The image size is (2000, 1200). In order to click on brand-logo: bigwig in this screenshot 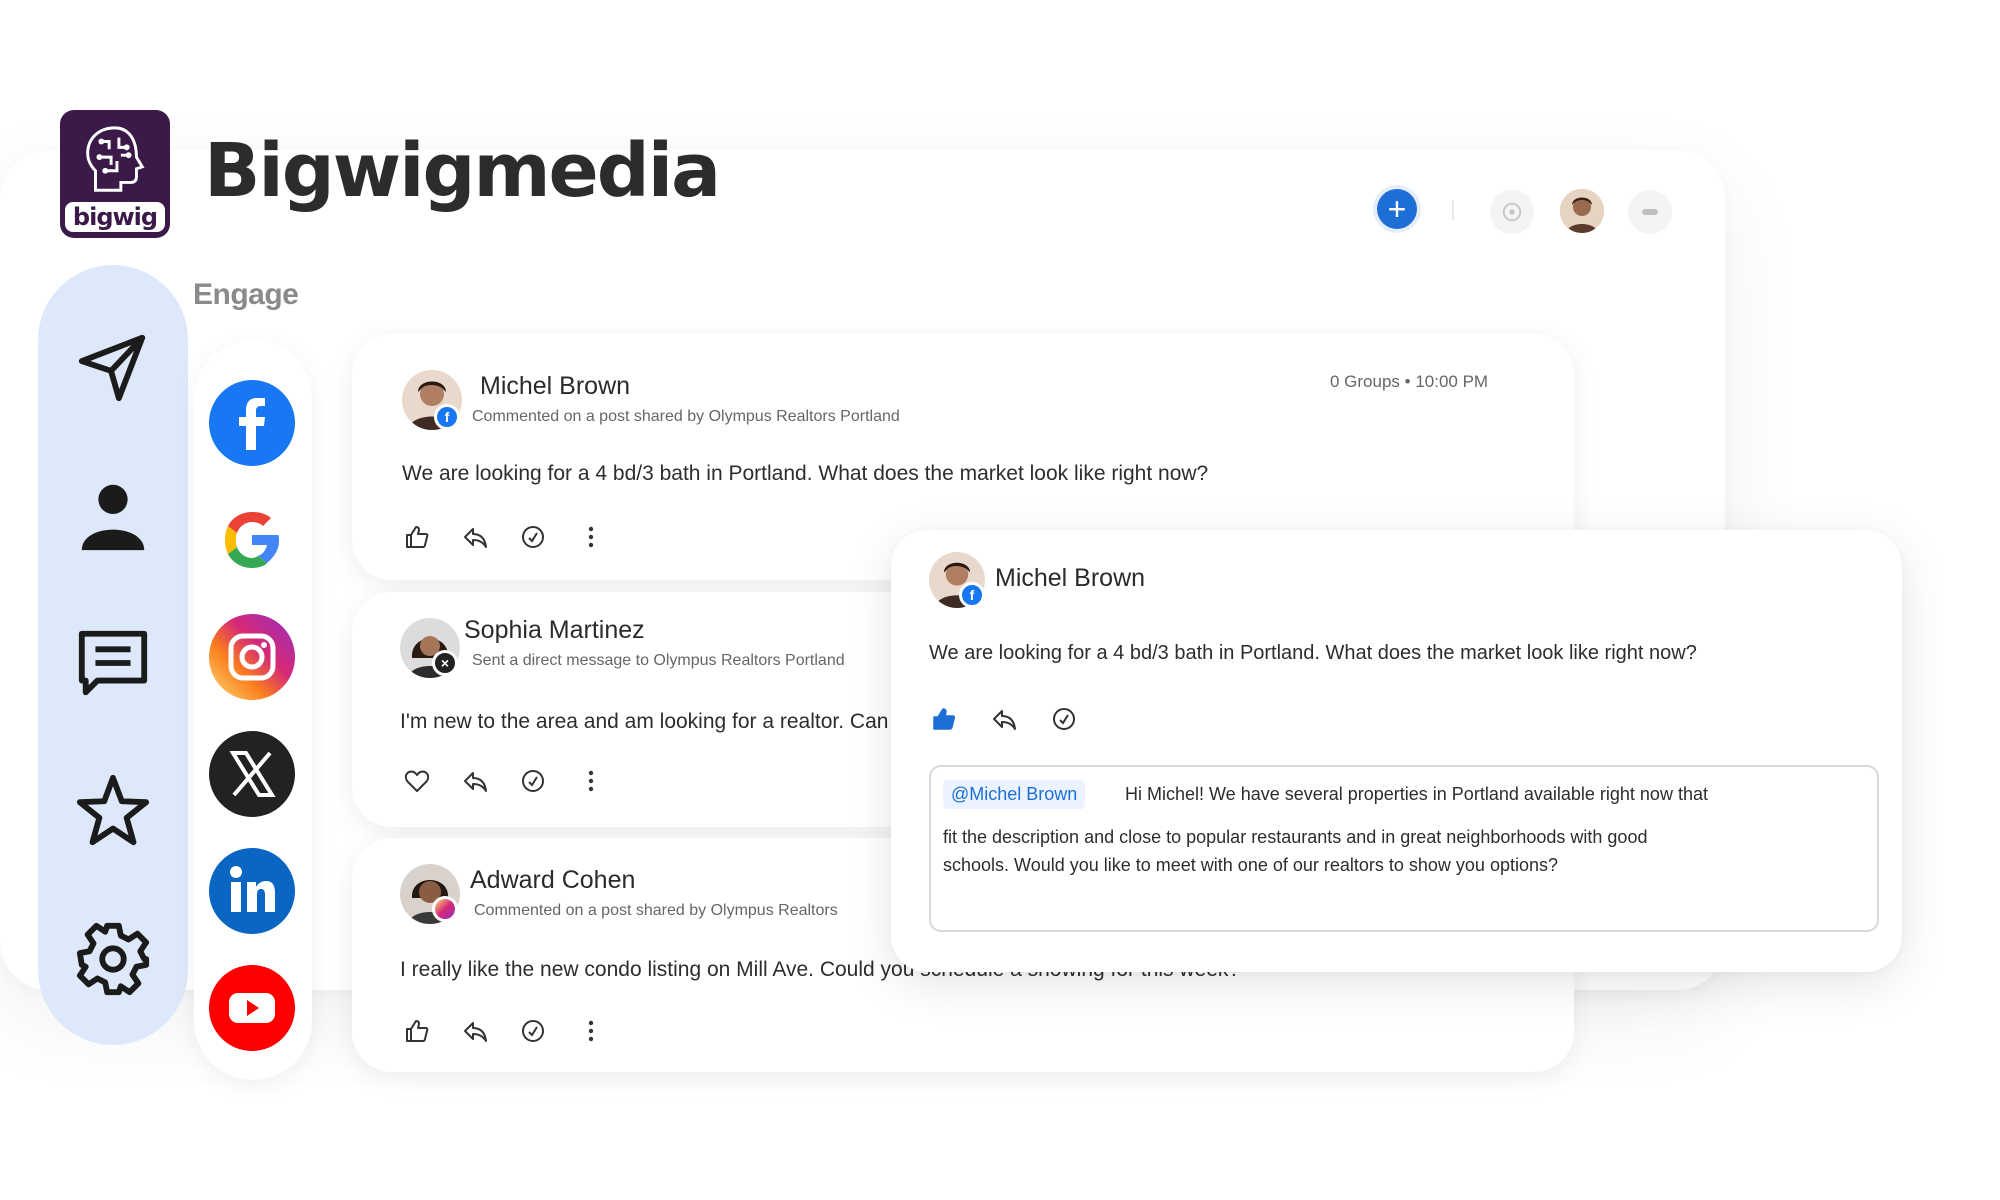, I will do `click(115, 174)`.